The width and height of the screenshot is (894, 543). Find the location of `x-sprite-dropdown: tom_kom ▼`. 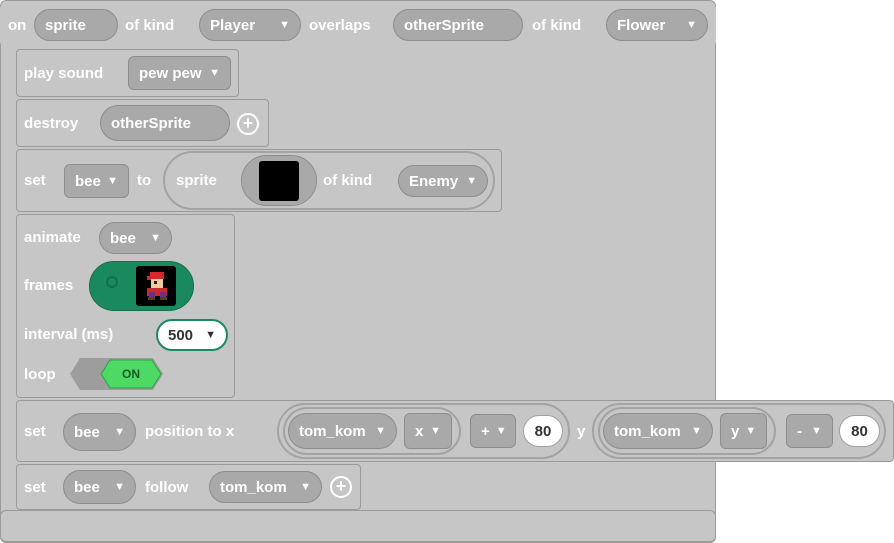

x-sprite-dropdown: tom_kom ▼ is located at coordinates (342, 431).